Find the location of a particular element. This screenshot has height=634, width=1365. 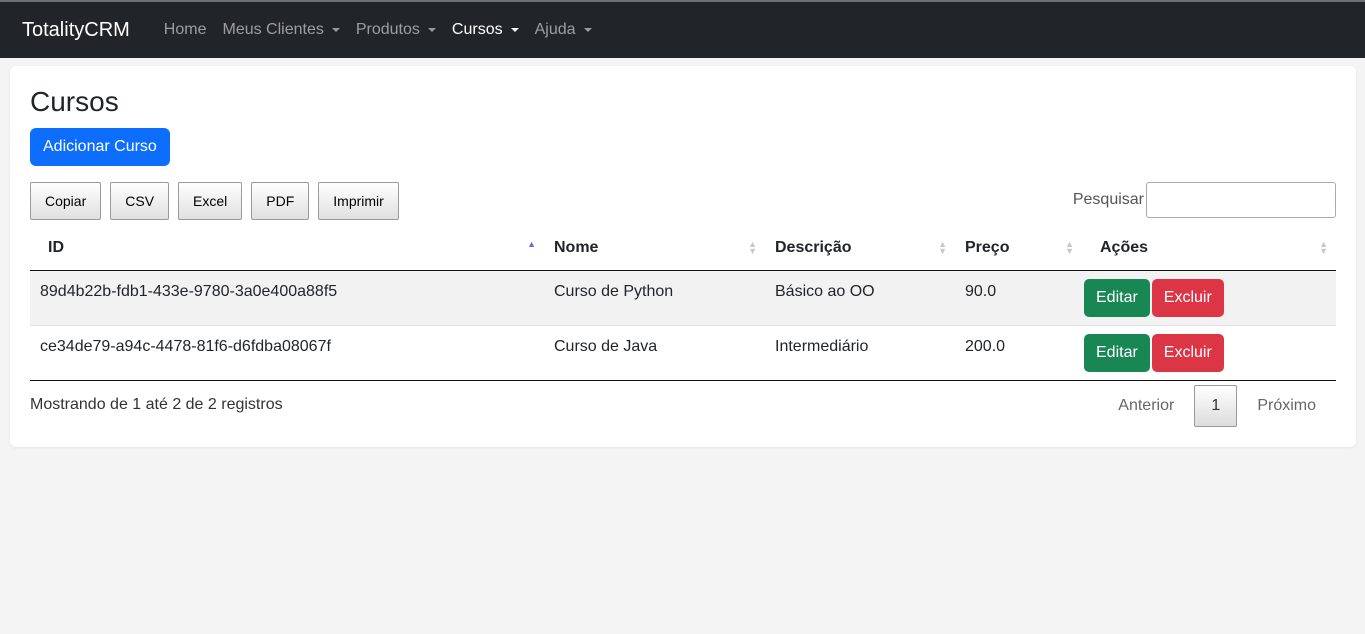

nav-item-ajuda: Ajuda is located at coordinates (563, 30).